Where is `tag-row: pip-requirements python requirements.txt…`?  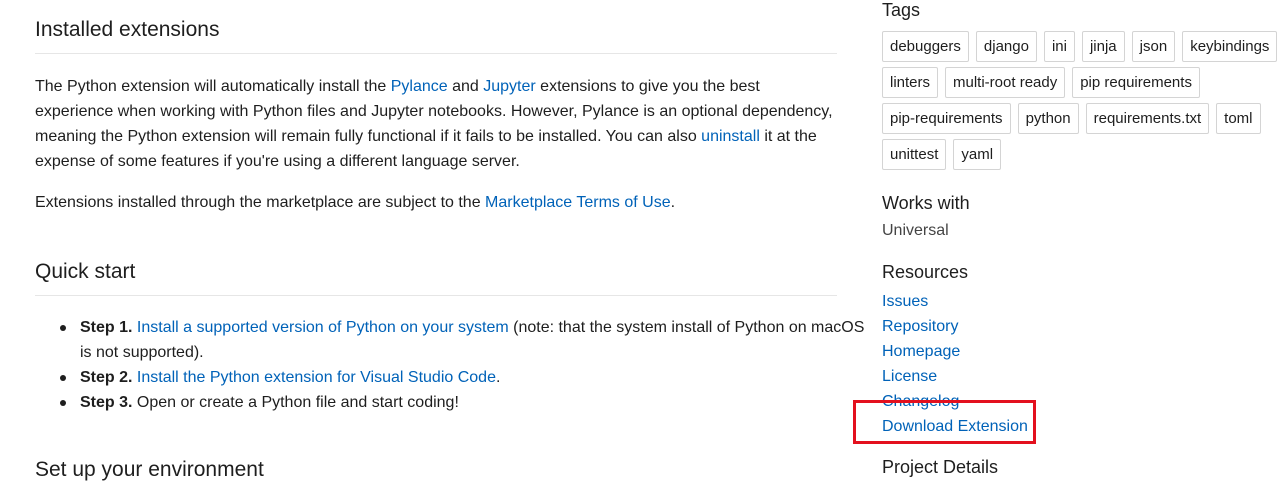 tag-row: pip-requirements python requirements.txt… is located at coordinates (1078, 118).